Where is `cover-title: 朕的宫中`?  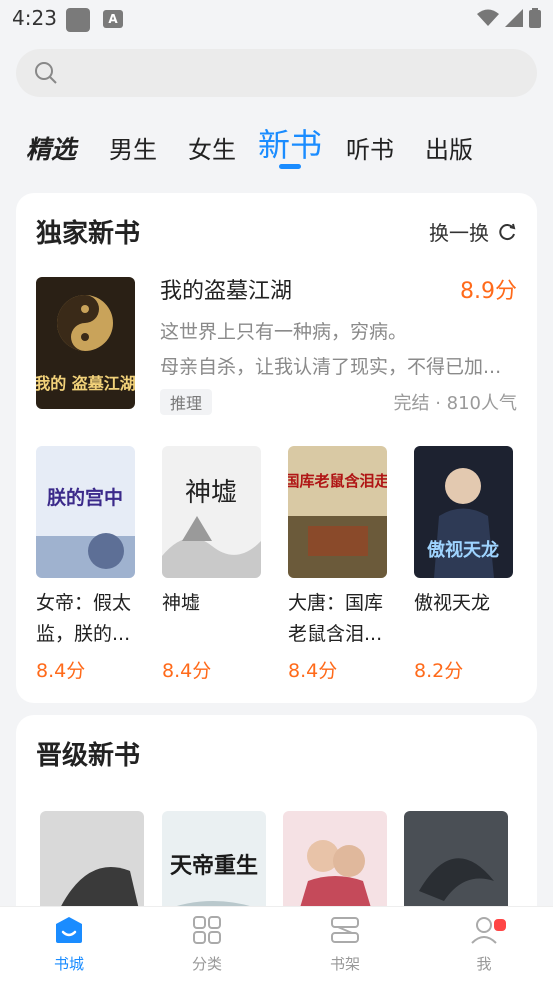 cover-title: 朕的宫中 is located at coordinates (85, 497).